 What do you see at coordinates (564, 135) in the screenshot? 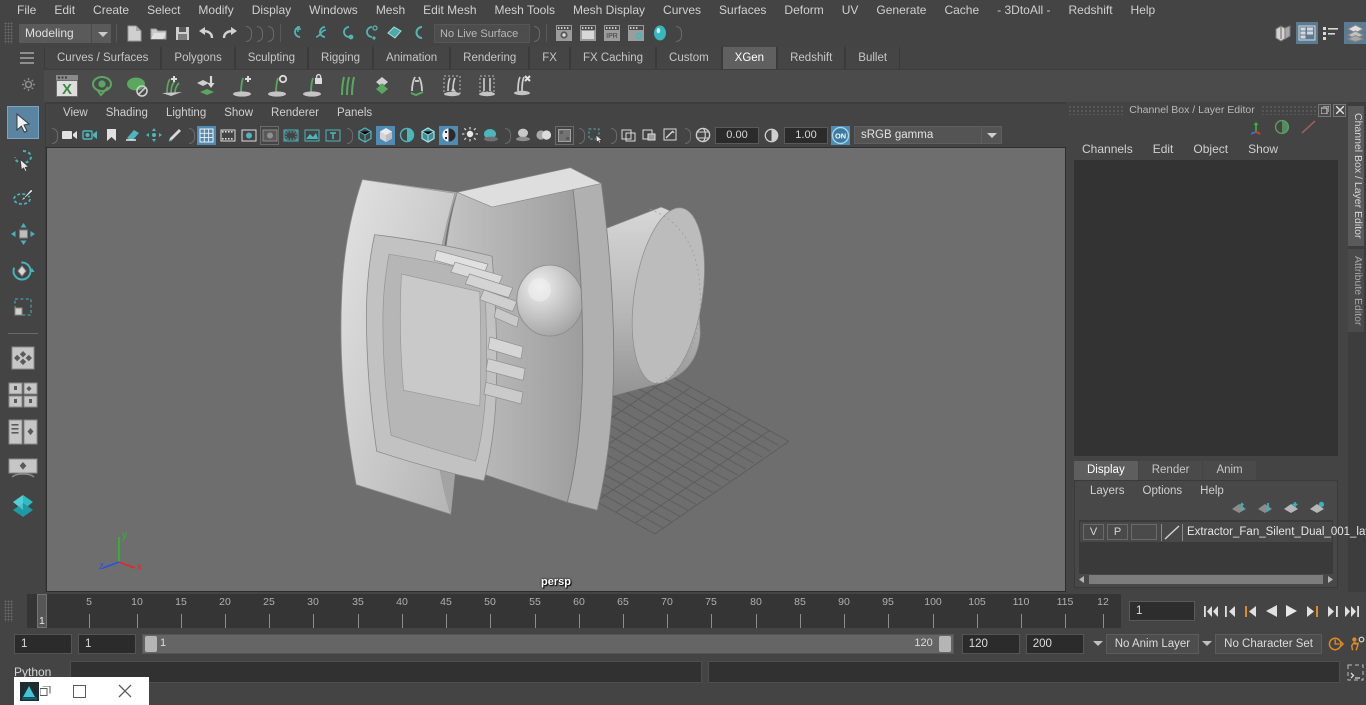
I see `multisample-icon` at bounding box center [564, 135].